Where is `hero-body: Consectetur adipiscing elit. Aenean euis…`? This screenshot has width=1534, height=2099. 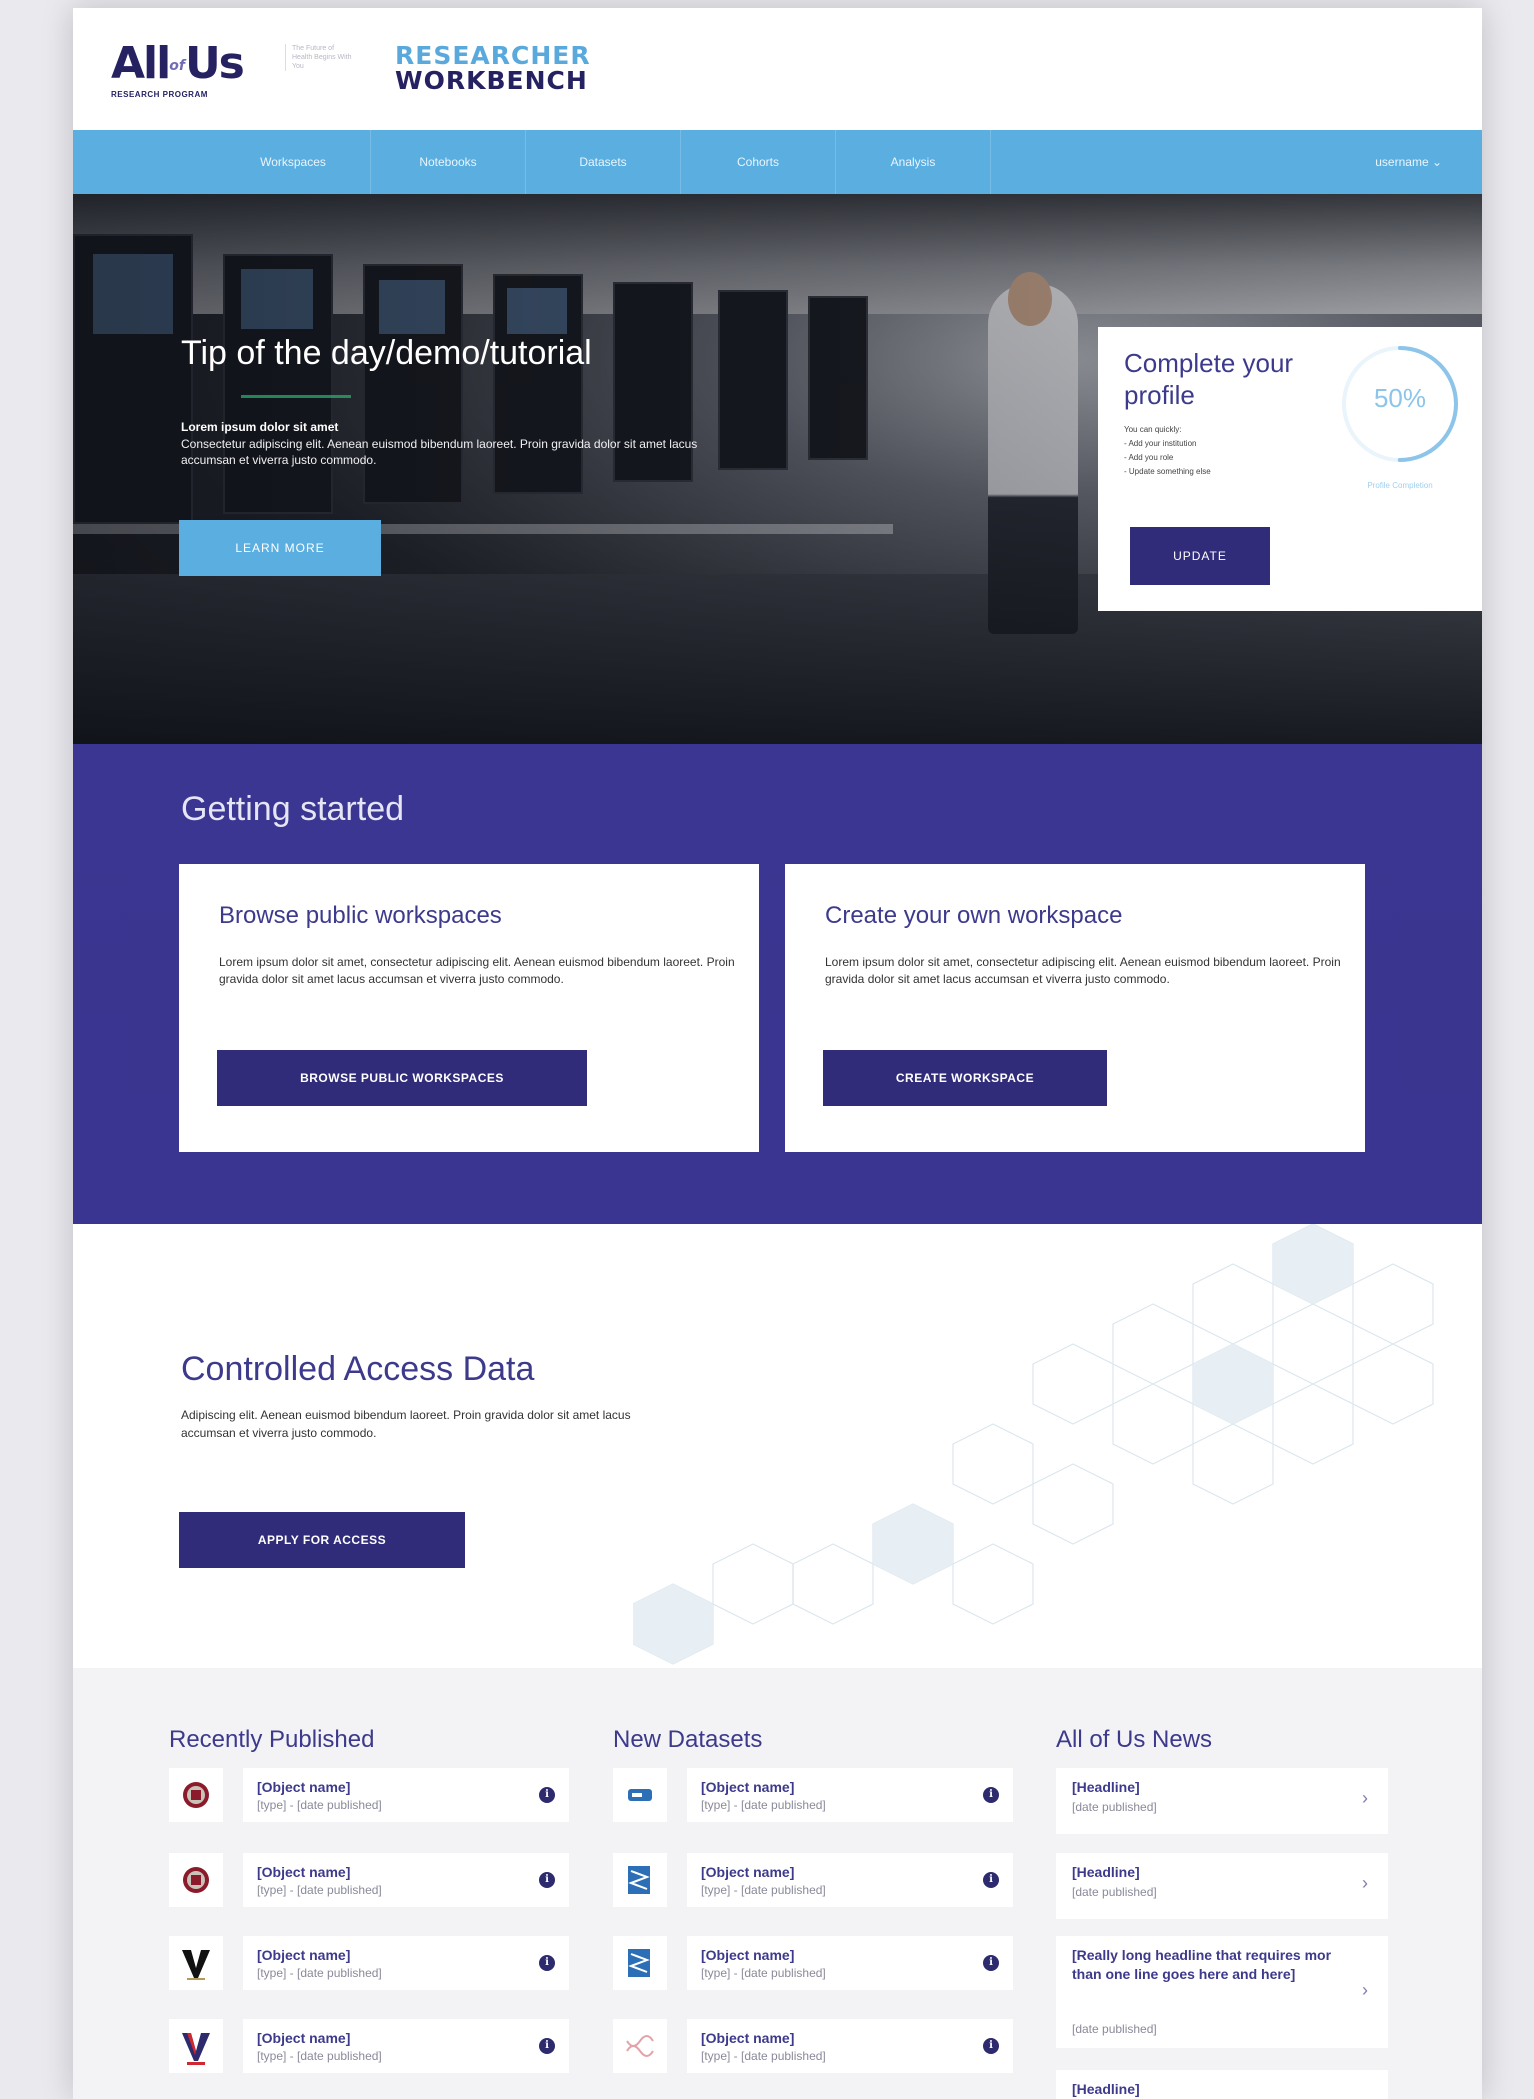 hero-body: Consectetur adipiscing elit. Aenean euis… is located at coordinates (439, 452).